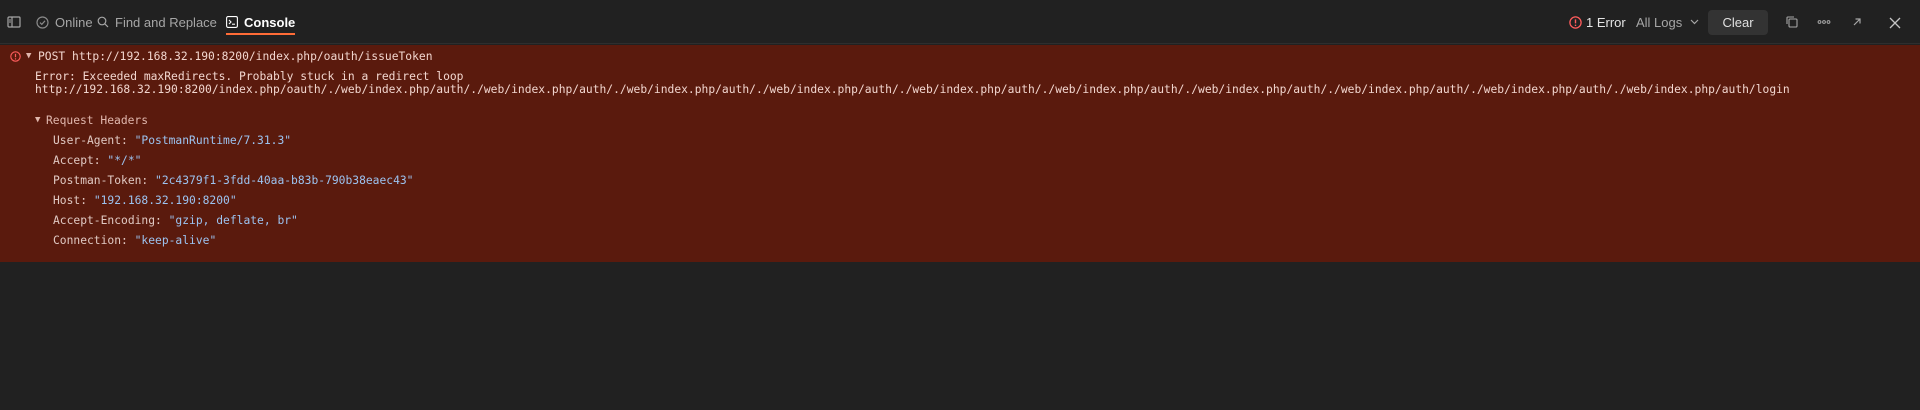  I want to click on online-label: Online, so click(74, 22).